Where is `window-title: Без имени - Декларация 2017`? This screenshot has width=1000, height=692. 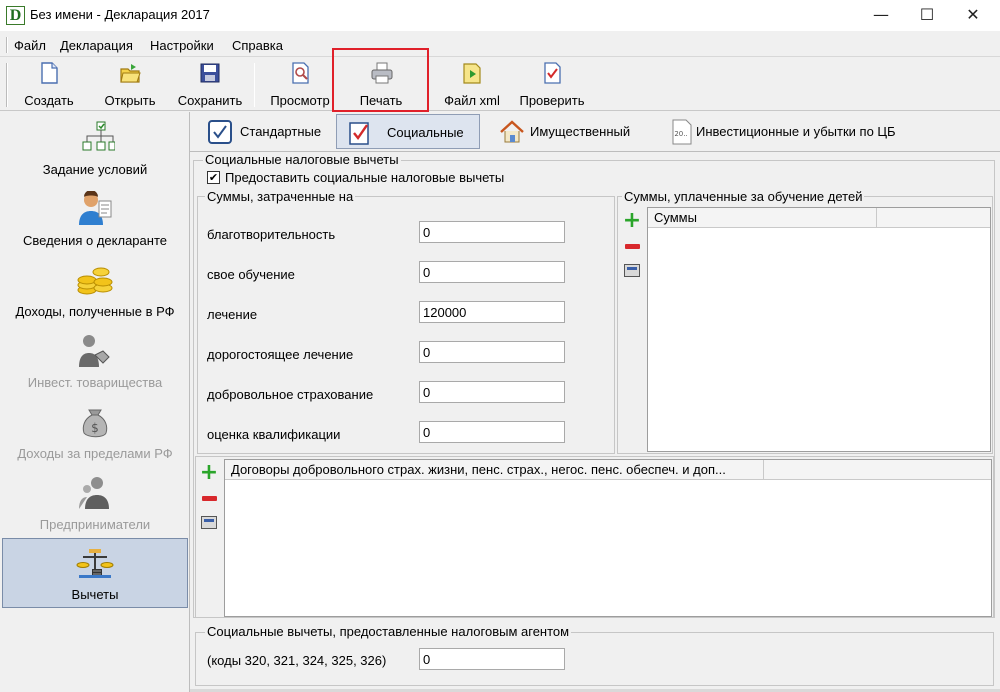 window-title: Без имени - Декларация 2017 is located at coordinates (120, 14).